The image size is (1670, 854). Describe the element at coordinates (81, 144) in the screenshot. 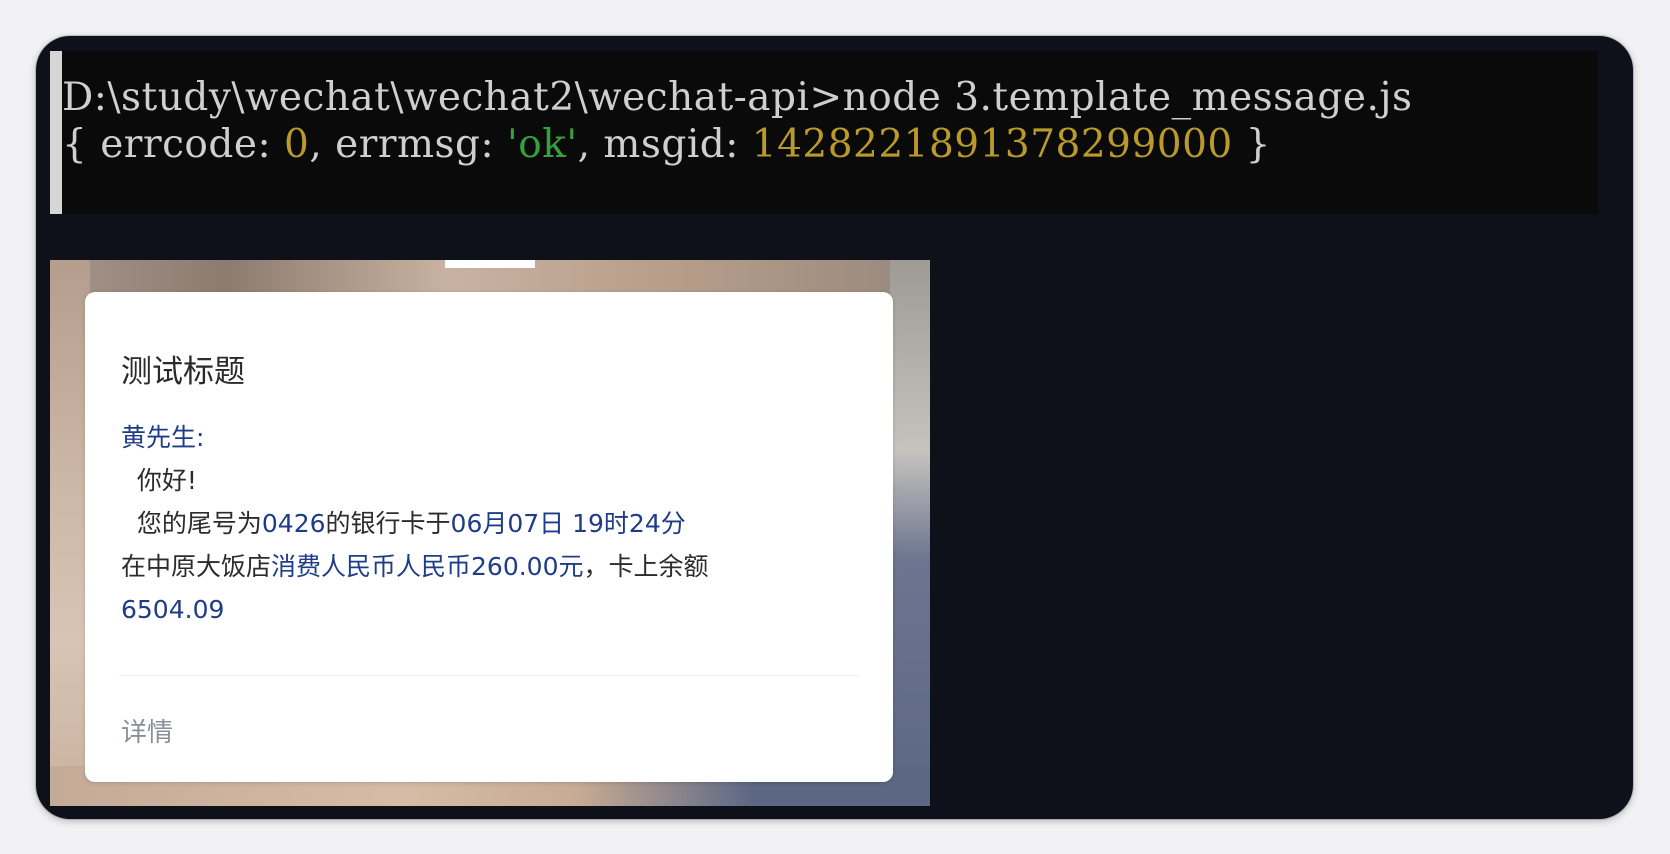

I see `open-brace: {` at that location.